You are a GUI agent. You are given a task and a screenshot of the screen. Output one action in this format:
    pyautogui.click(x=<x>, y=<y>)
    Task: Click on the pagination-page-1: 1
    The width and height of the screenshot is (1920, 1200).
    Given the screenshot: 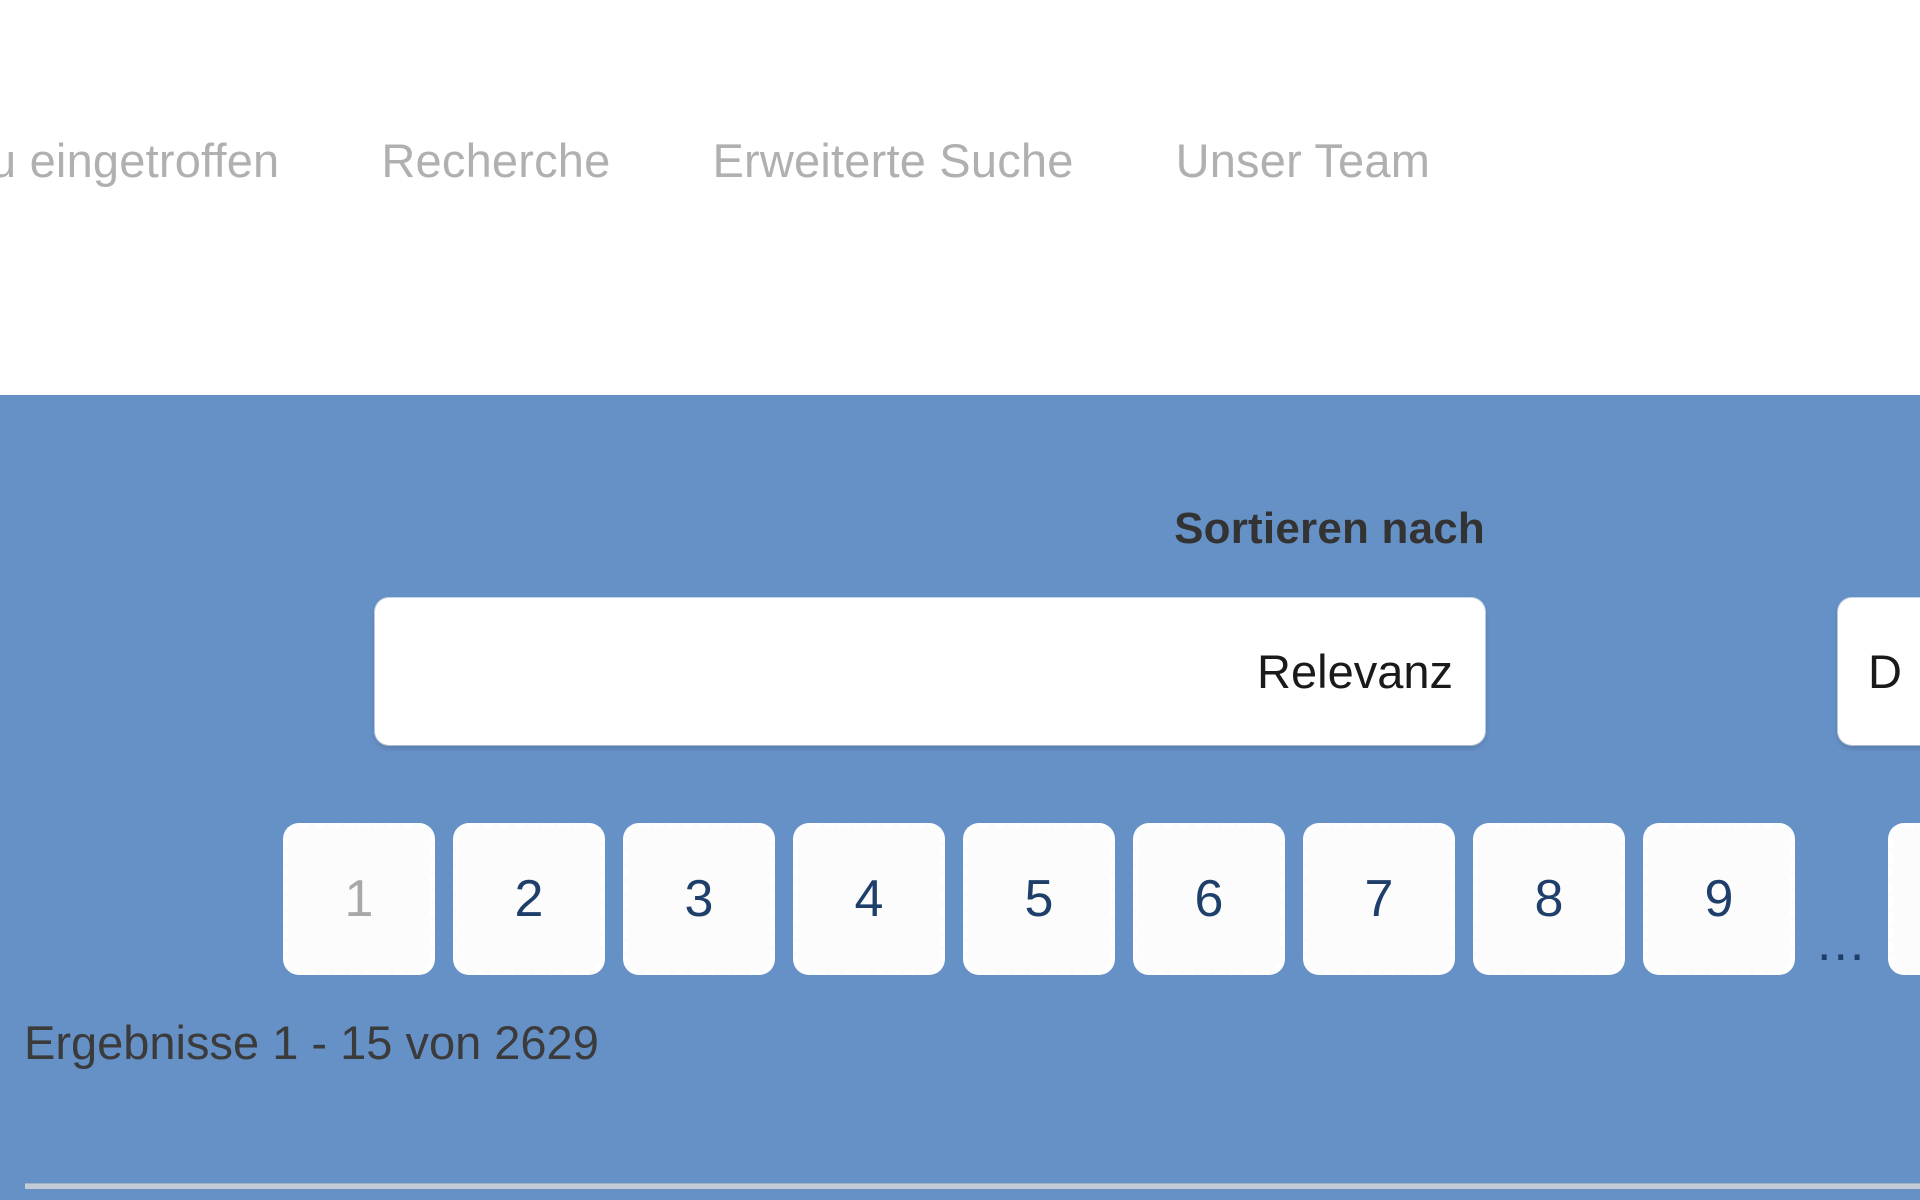 What is the action you would take?
    pyautogui.click(x=359, y=899)
    